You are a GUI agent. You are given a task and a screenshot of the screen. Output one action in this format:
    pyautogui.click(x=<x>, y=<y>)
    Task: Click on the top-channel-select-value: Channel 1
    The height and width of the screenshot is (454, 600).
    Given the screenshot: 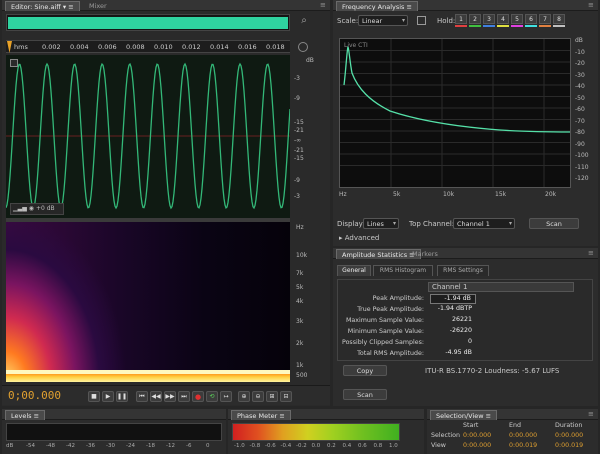 What is the action you would take?
    pyautogui.click(x=473, y=224)
    